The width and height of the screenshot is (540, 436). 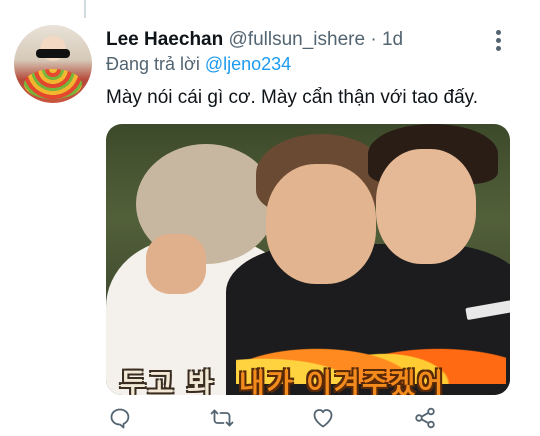 What do you see at coordinates (342, 381) in the screenshot?
I see `media-caption-part2: 내가 이겨주겠어` at bounding box center [342, 381].